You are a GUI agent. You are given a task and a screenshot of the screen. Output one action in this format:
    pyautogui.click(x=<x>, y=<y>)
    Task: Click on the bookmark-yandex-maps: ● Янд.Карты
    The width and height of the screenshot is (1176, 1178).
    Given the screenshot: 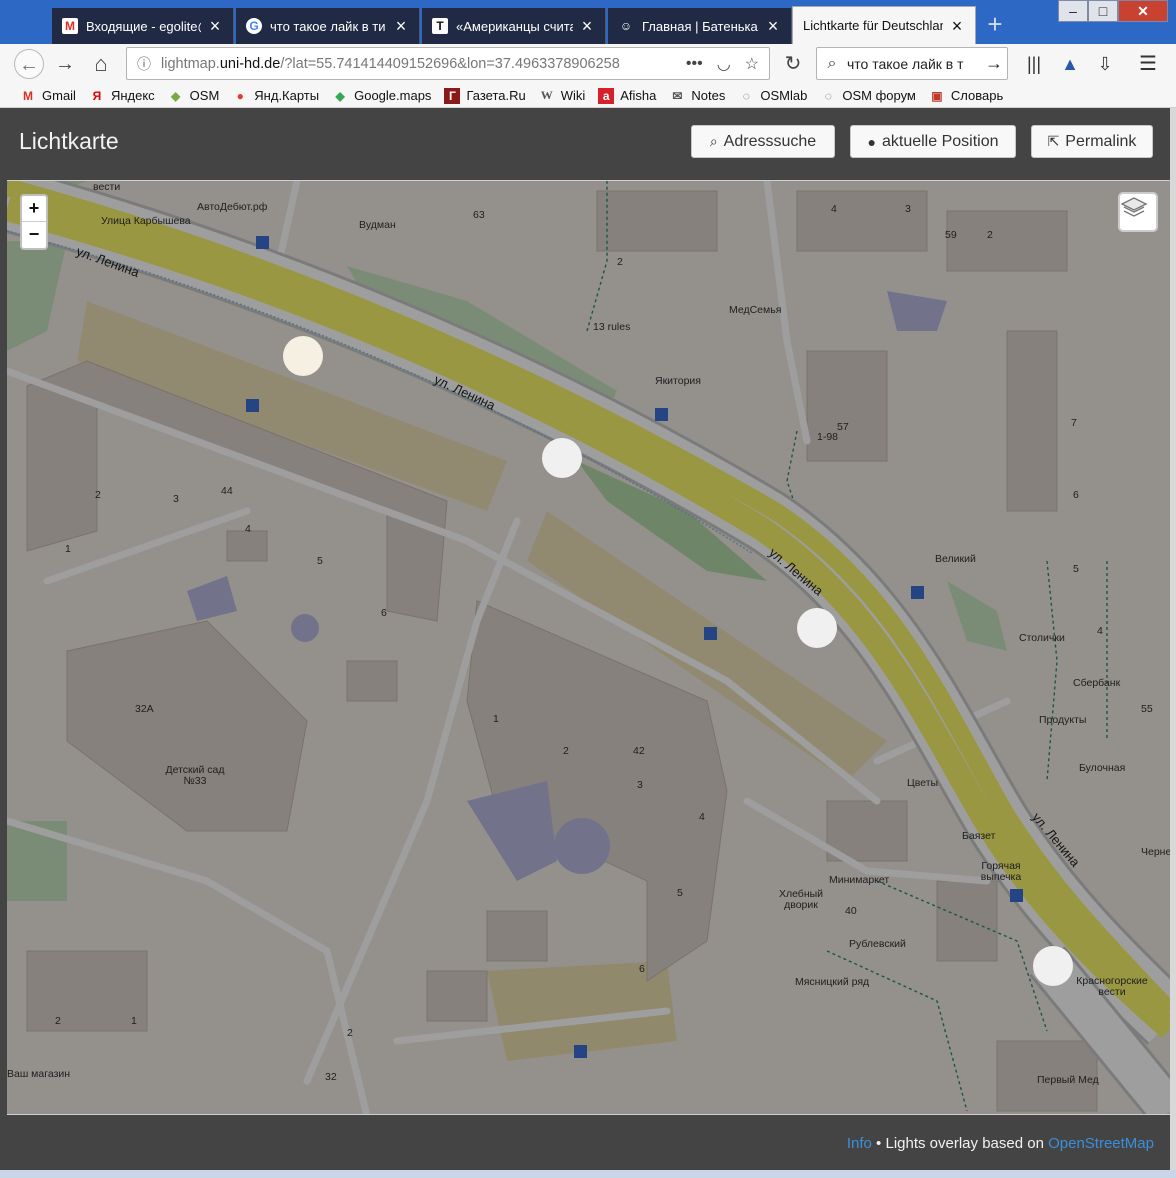 What is the action you would take?
    pyautogui.click(x=275, y=96)
    